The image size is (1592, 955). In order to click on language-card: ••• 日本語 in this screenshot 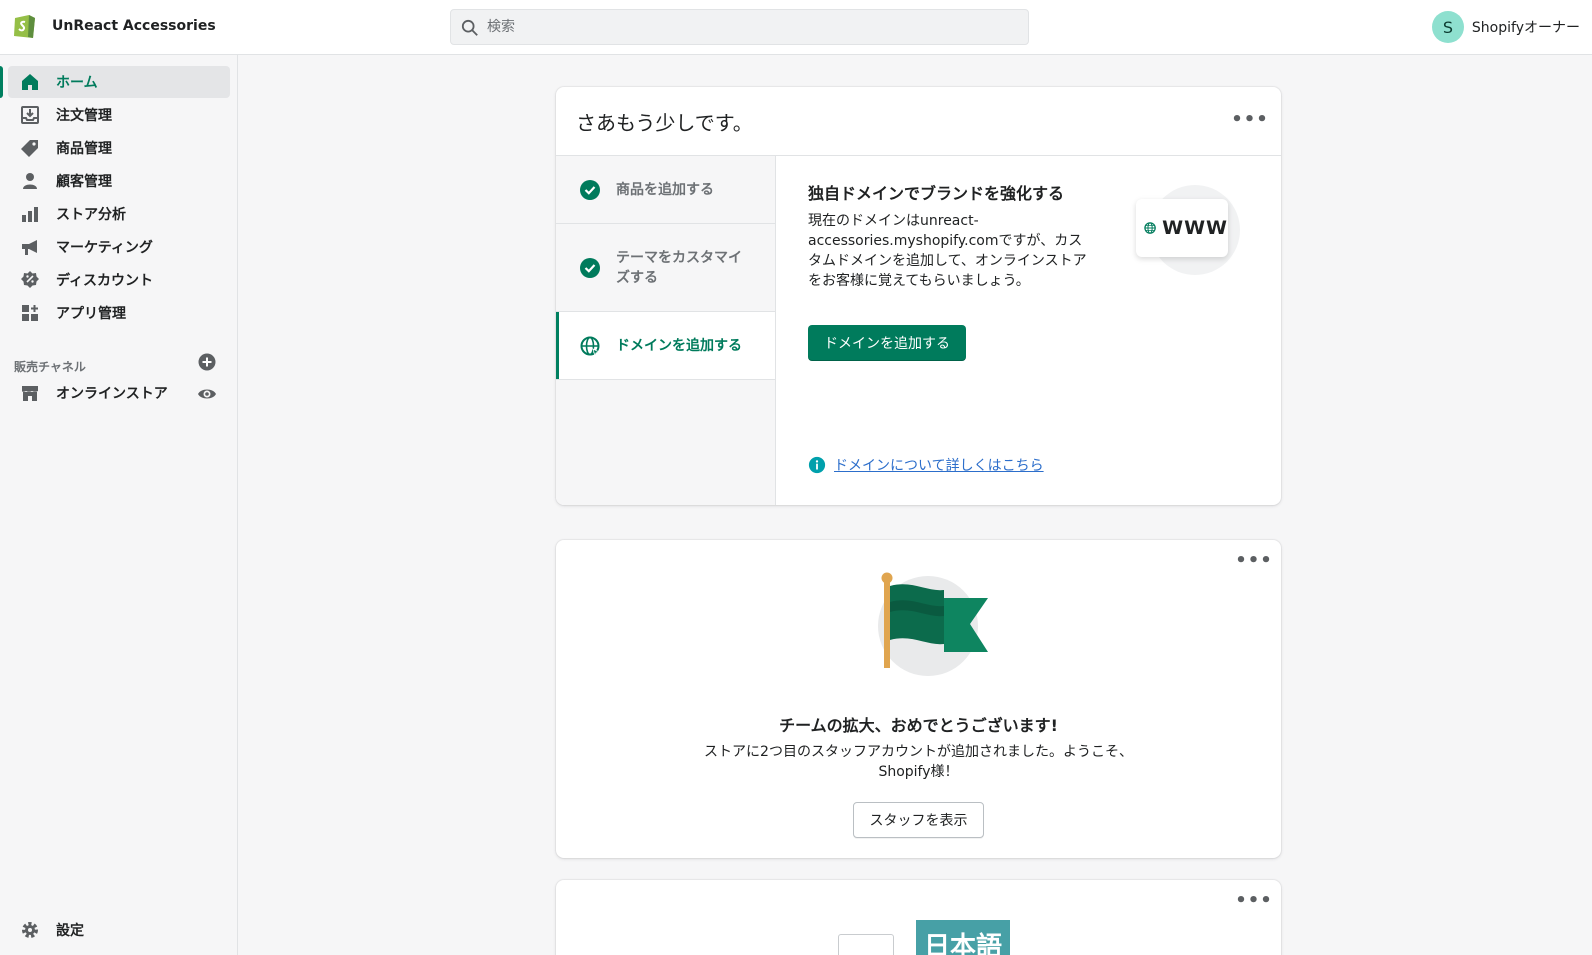, I will do `click(918, 917)`.